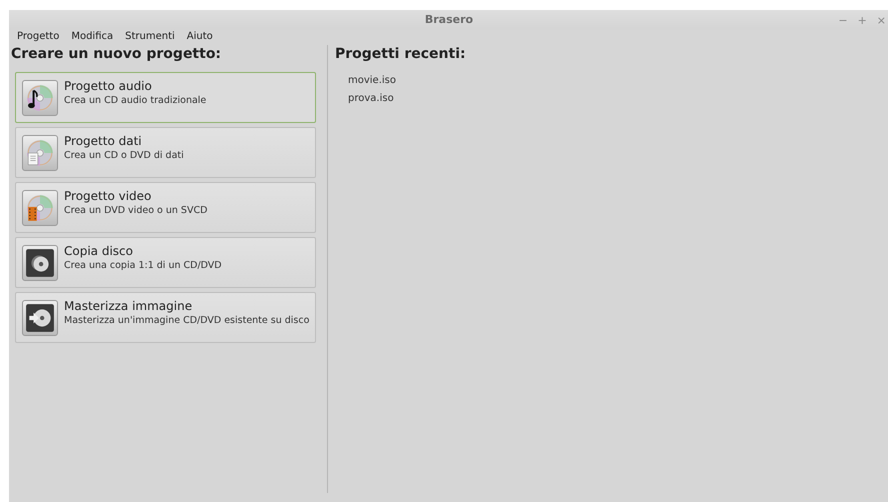 This screenshot has height=502, width=888. What do you see at coordinates (116, 54) in the screenshot?
I see `section-heading: Creare un nuovo progetto:` at bounding box center [116, 54].